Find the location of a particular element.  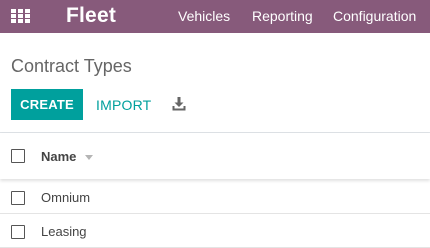

page-title: Contract Types is located at coordinates (71, 66).